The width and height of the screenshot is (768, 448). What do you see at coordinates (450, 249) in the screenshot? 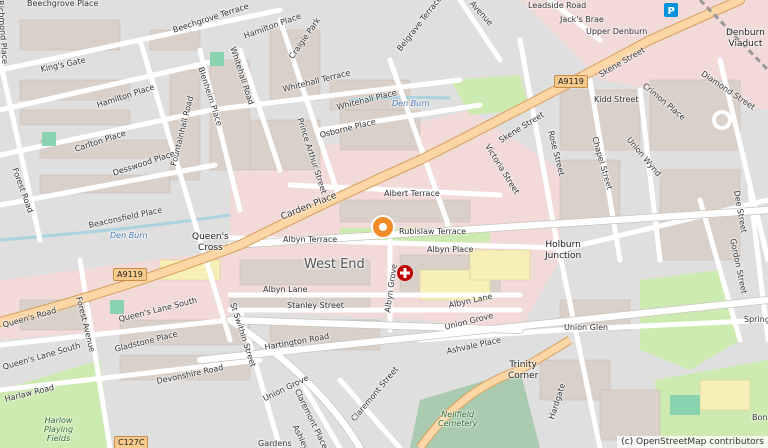
I see `street-albyn-place: Albyn Place` at bounding box center [450, 249].